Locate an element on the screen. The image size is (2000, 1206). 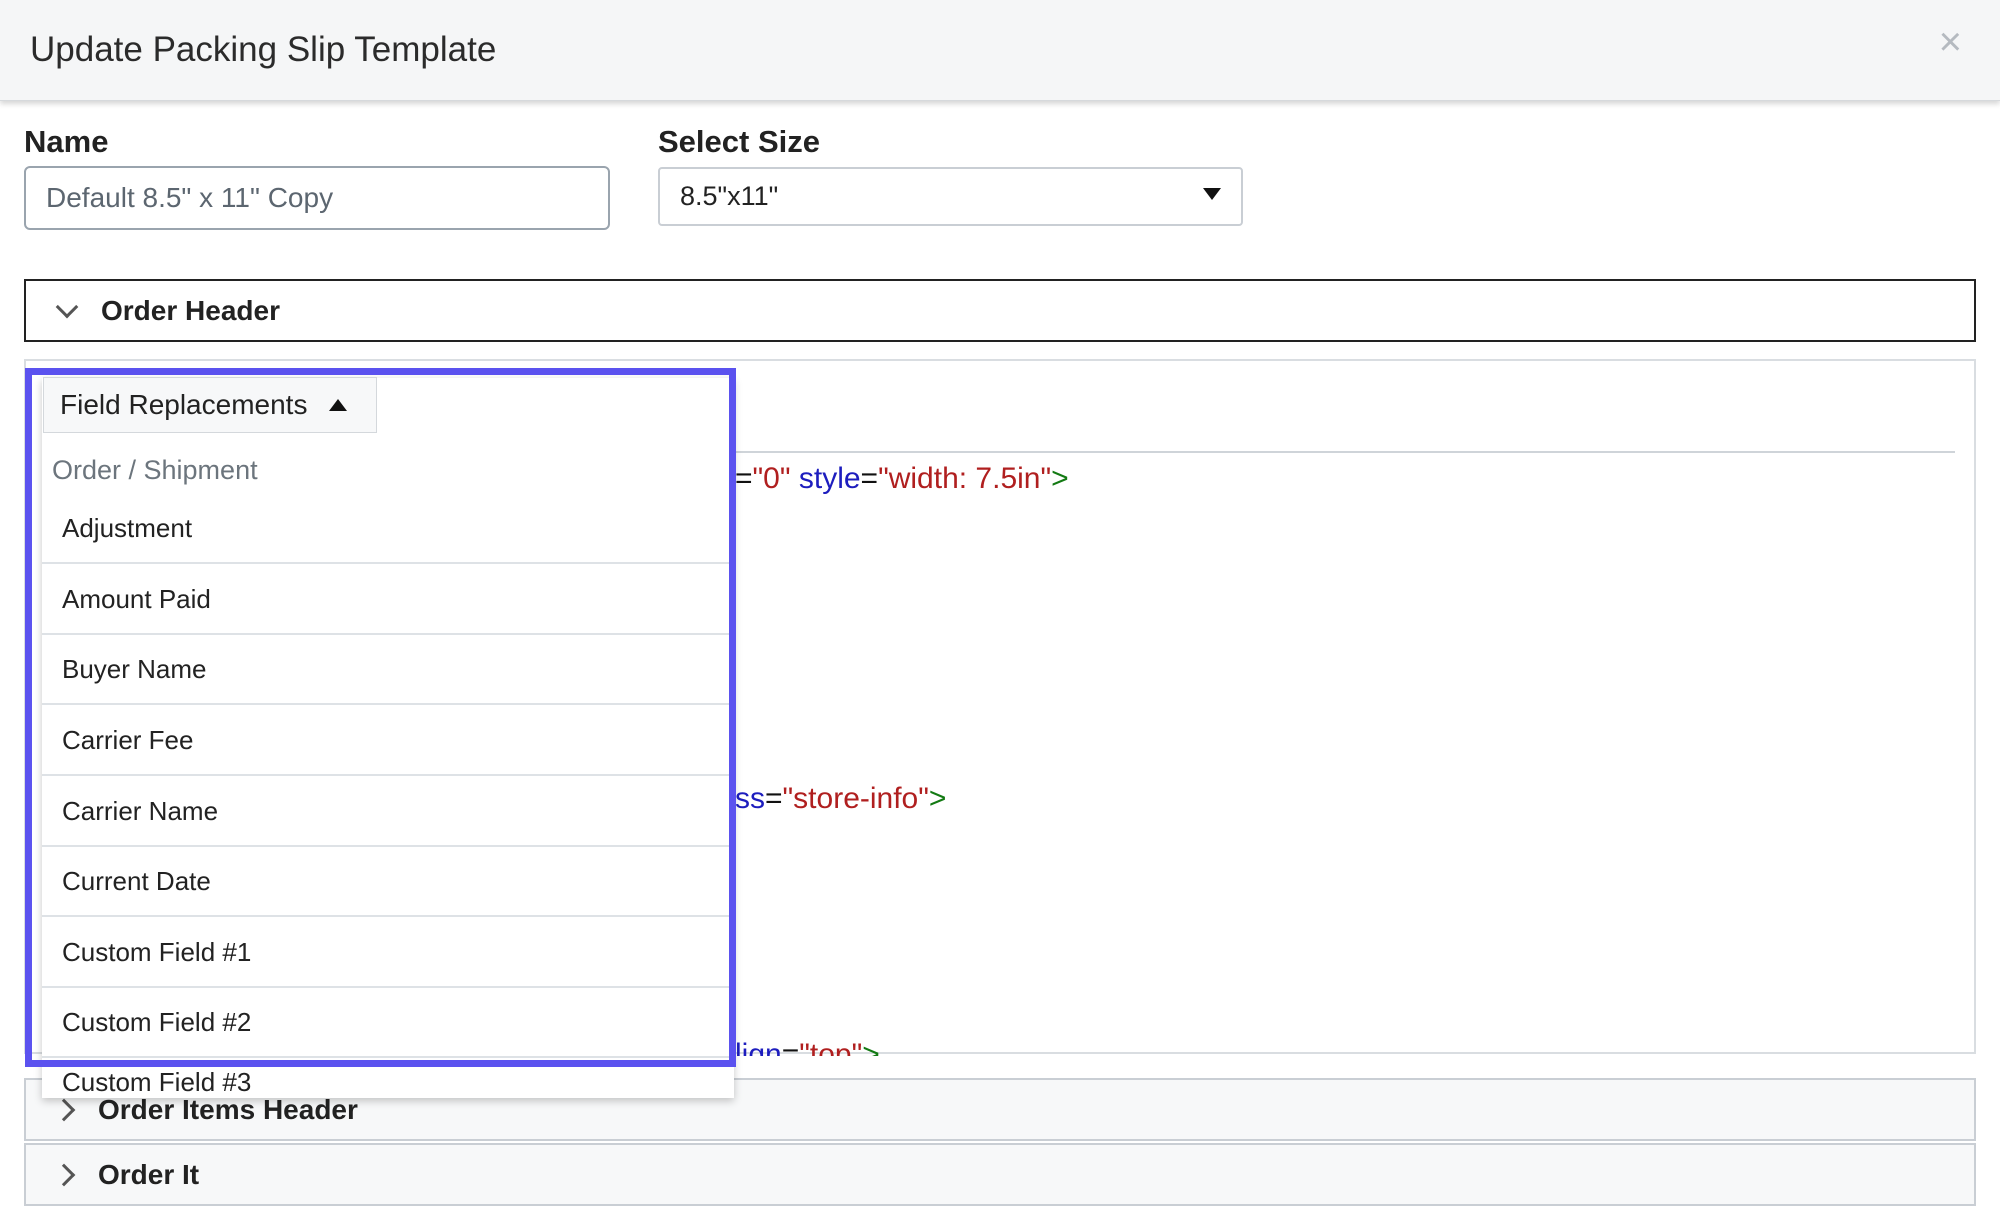
caret-down-icon is located at coordinates (1212, 194).